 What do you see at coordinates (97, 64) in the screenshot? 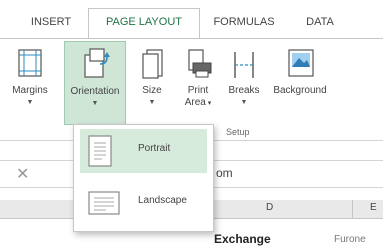
I see `orientation-icon` at bounding box center [97, 64].